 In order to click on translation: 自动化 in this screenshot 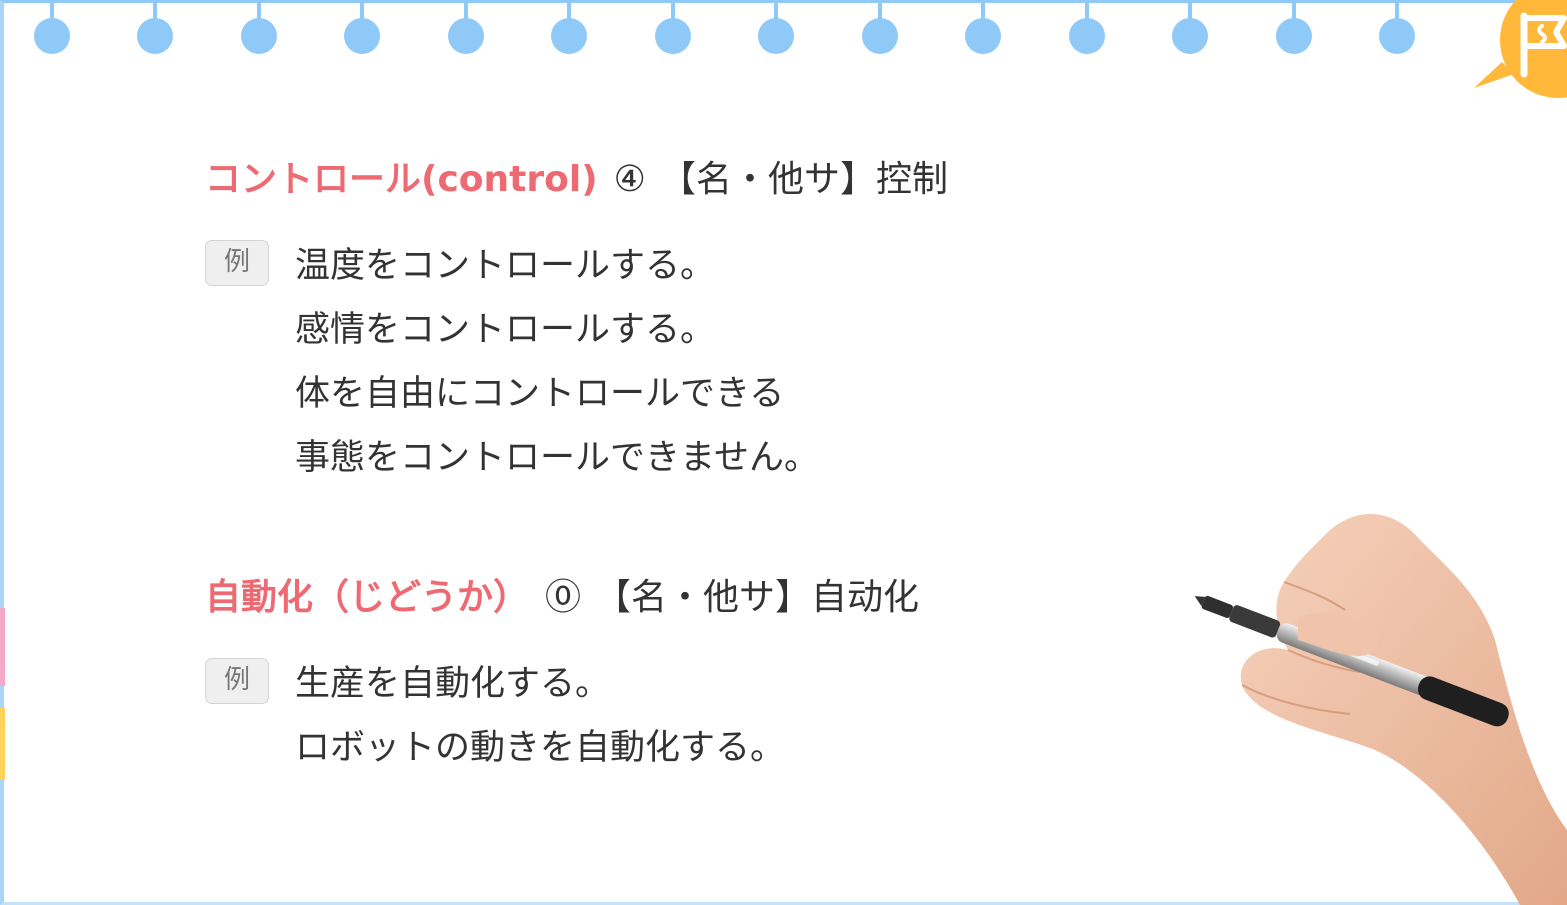, I will do `click(865, 597)`.